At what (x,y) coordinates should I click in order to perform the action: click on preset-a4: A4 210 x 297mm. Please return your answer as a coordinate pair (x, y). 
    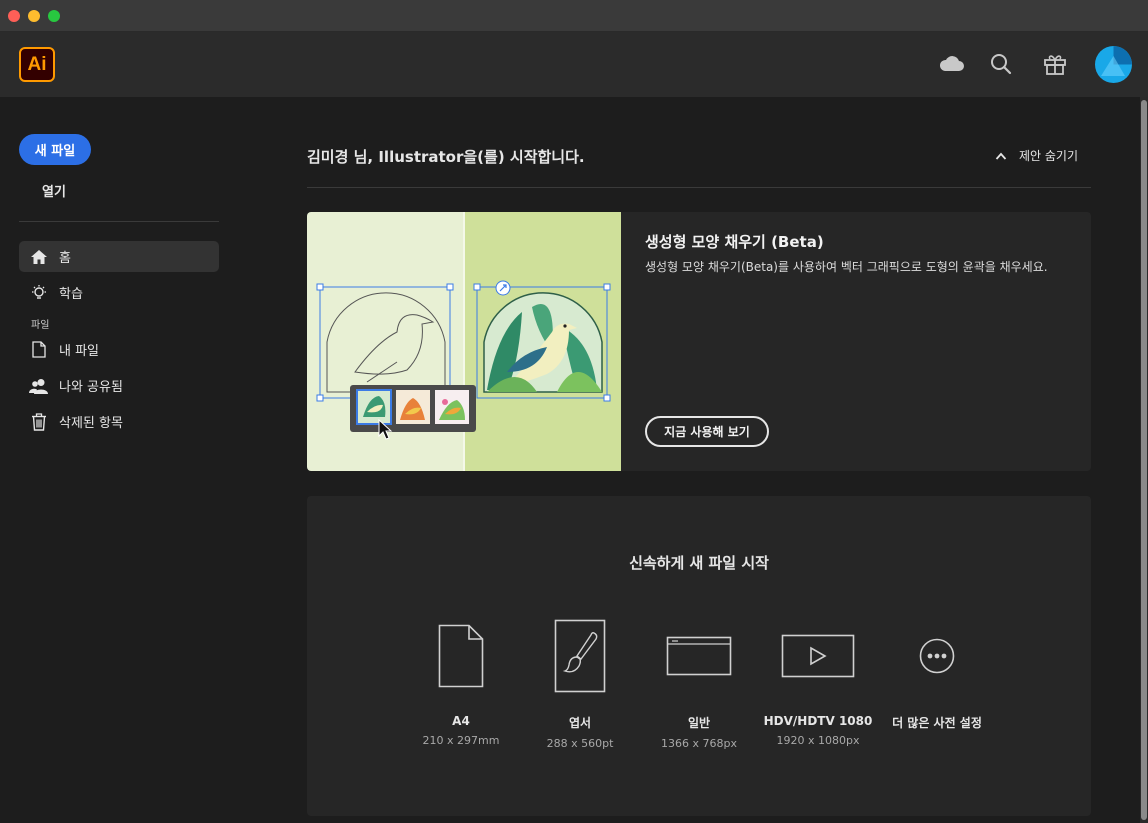
    Looking at the image, I should click on (461, 681).